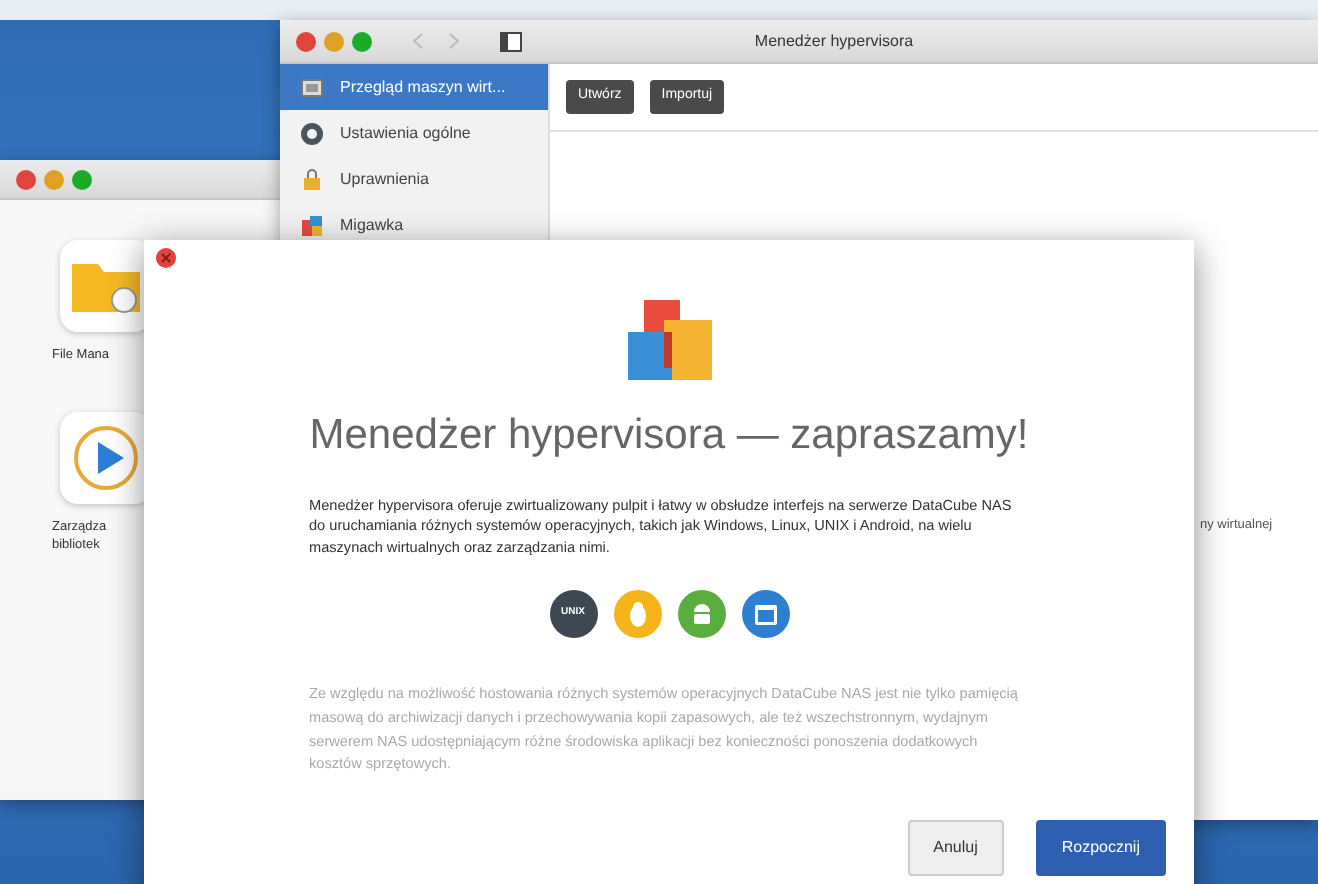 The image size is (1318, 884). What do you see at coordinates (834, 41) in the screenshot?
I see `window-title: Menedżer hypervisora` at bounding box center [834, 41].